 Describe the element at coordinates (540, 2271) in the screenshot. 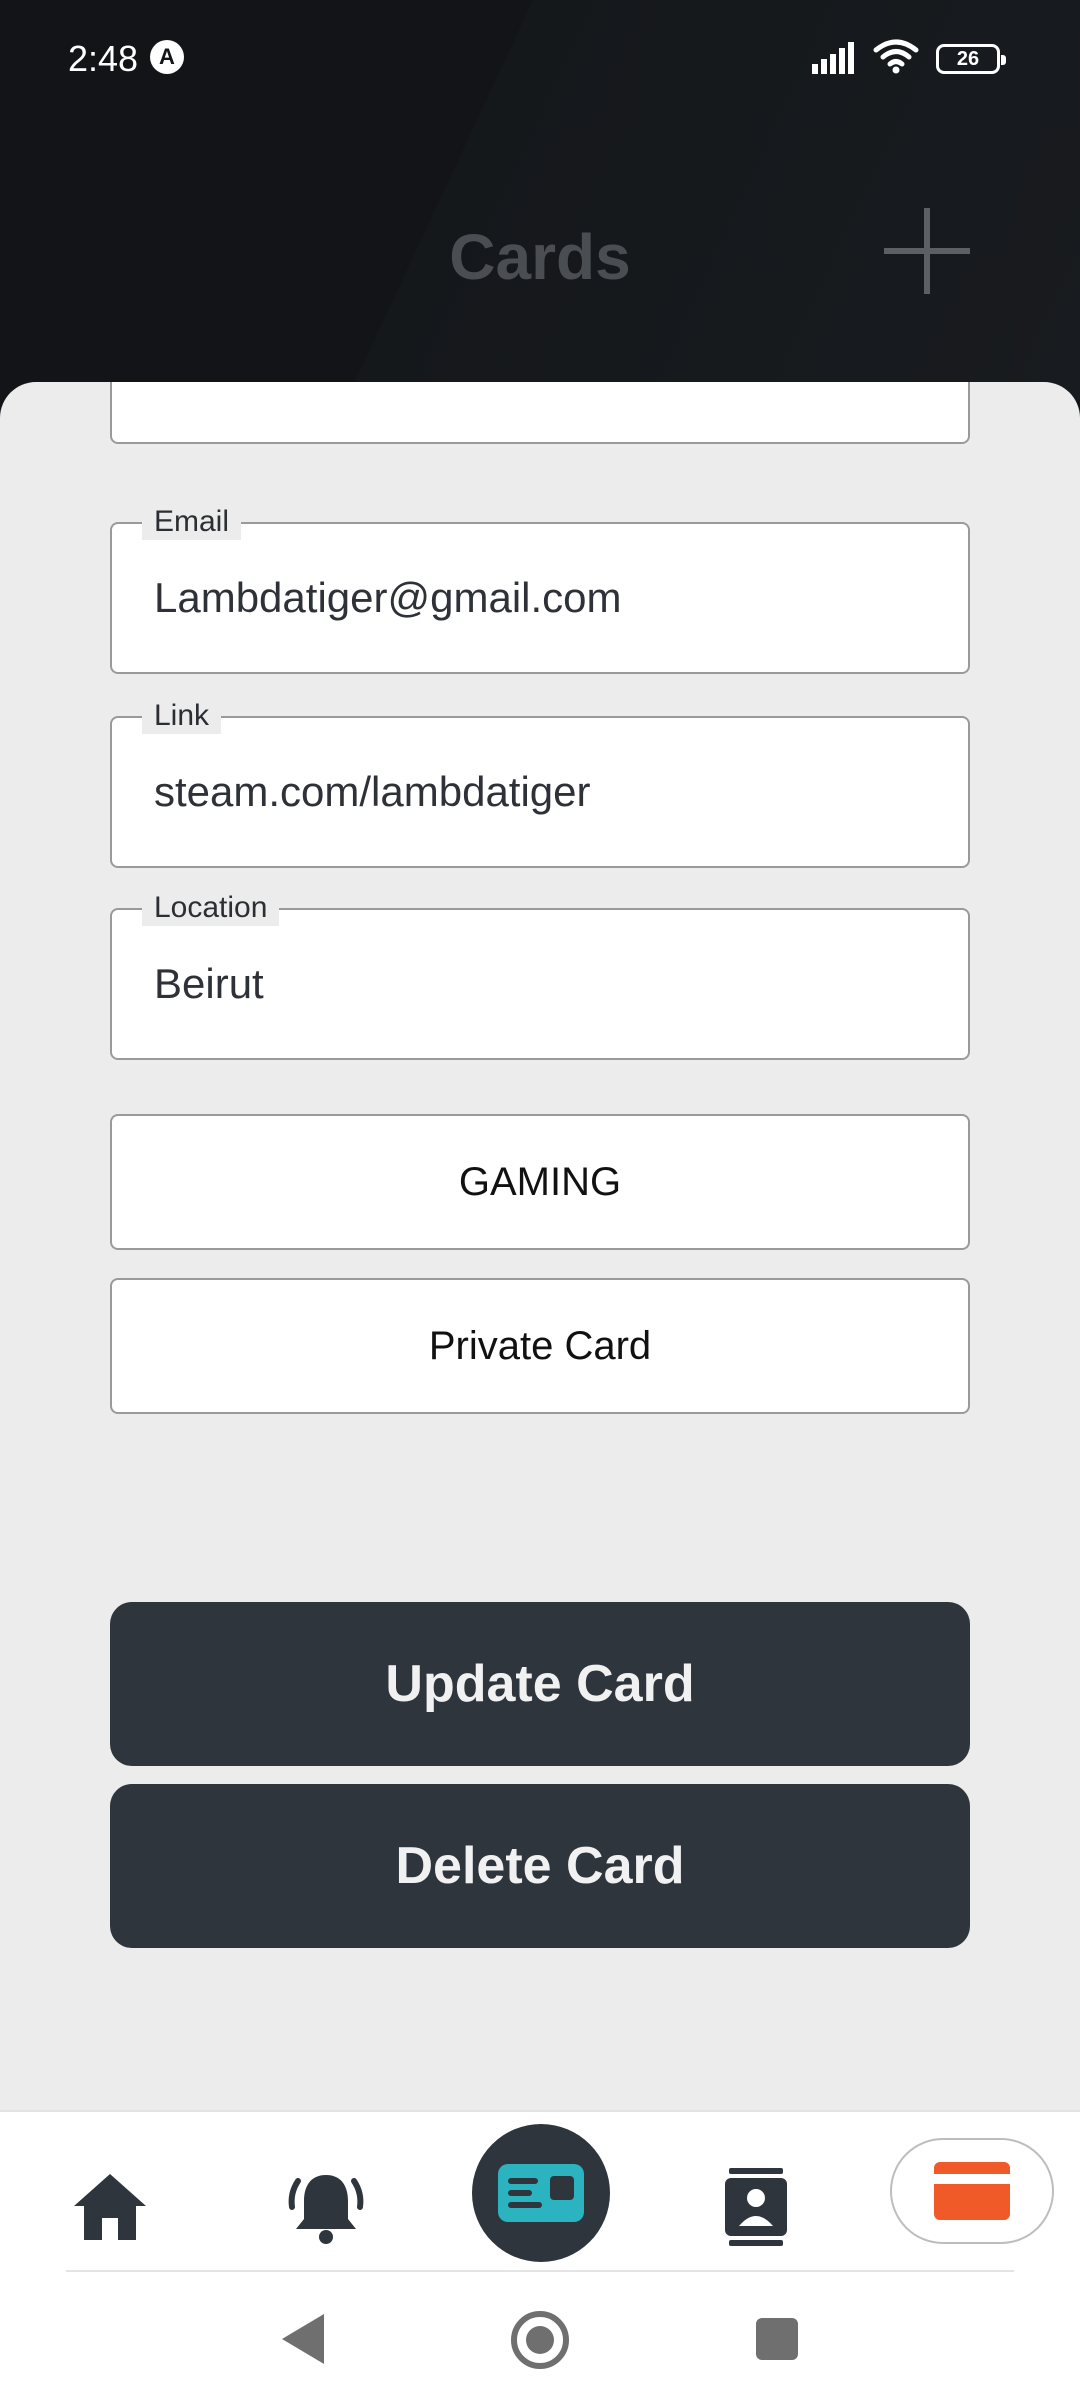

I see `nav-divider` at that location.